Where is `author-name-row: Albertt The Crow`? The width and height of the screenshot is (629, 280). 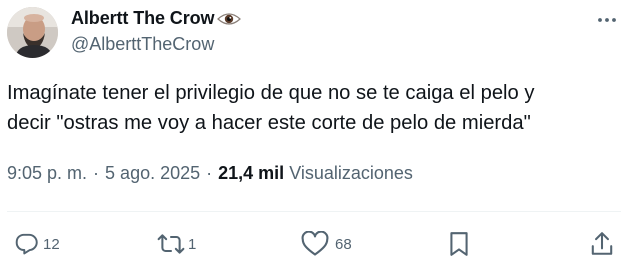 author-name-row: Albertt The Crow is located at coordinates (156, 18).